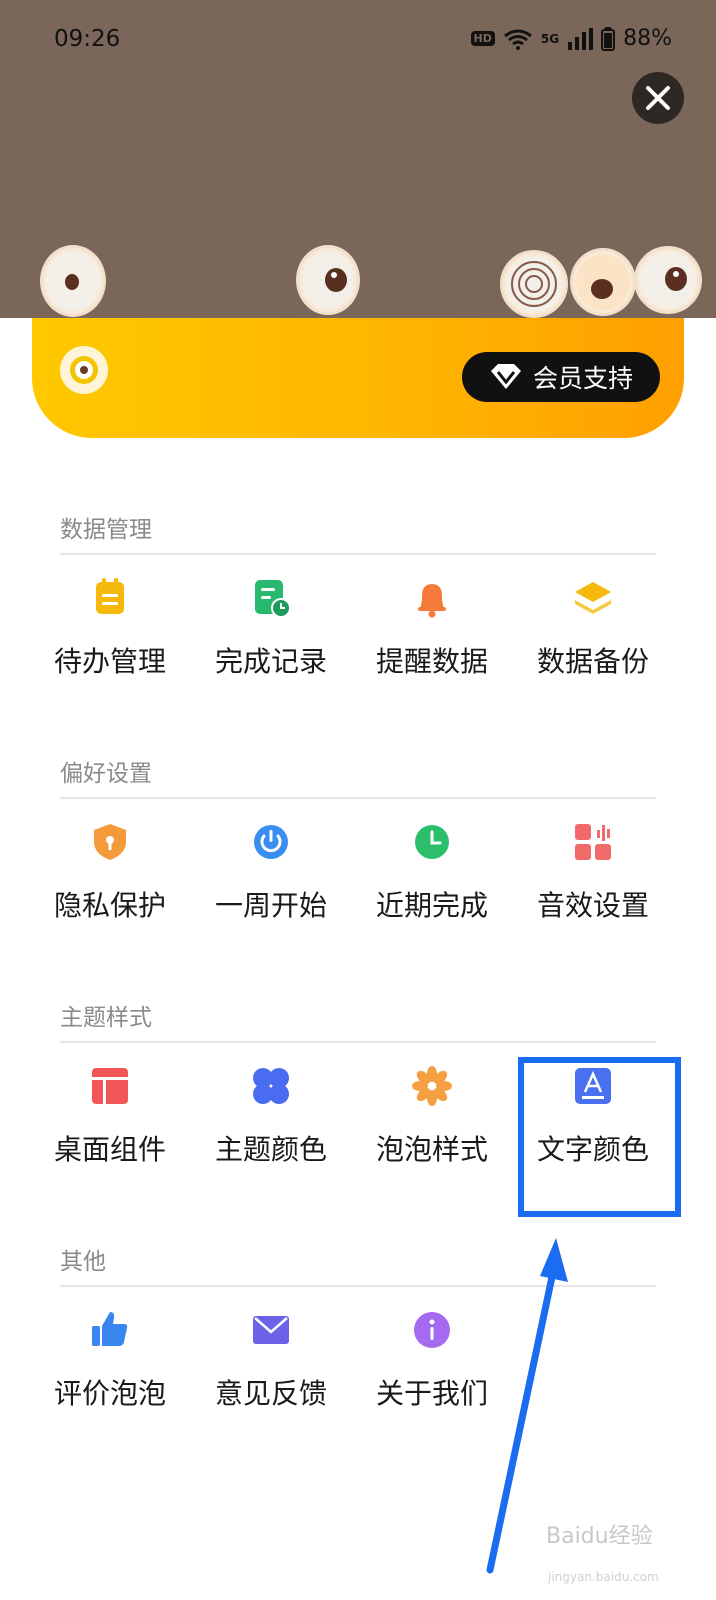  What do you see at coordinates (505, 376) in the screenshot?
I see `diamond-icon` at bounding box center [505, 376].